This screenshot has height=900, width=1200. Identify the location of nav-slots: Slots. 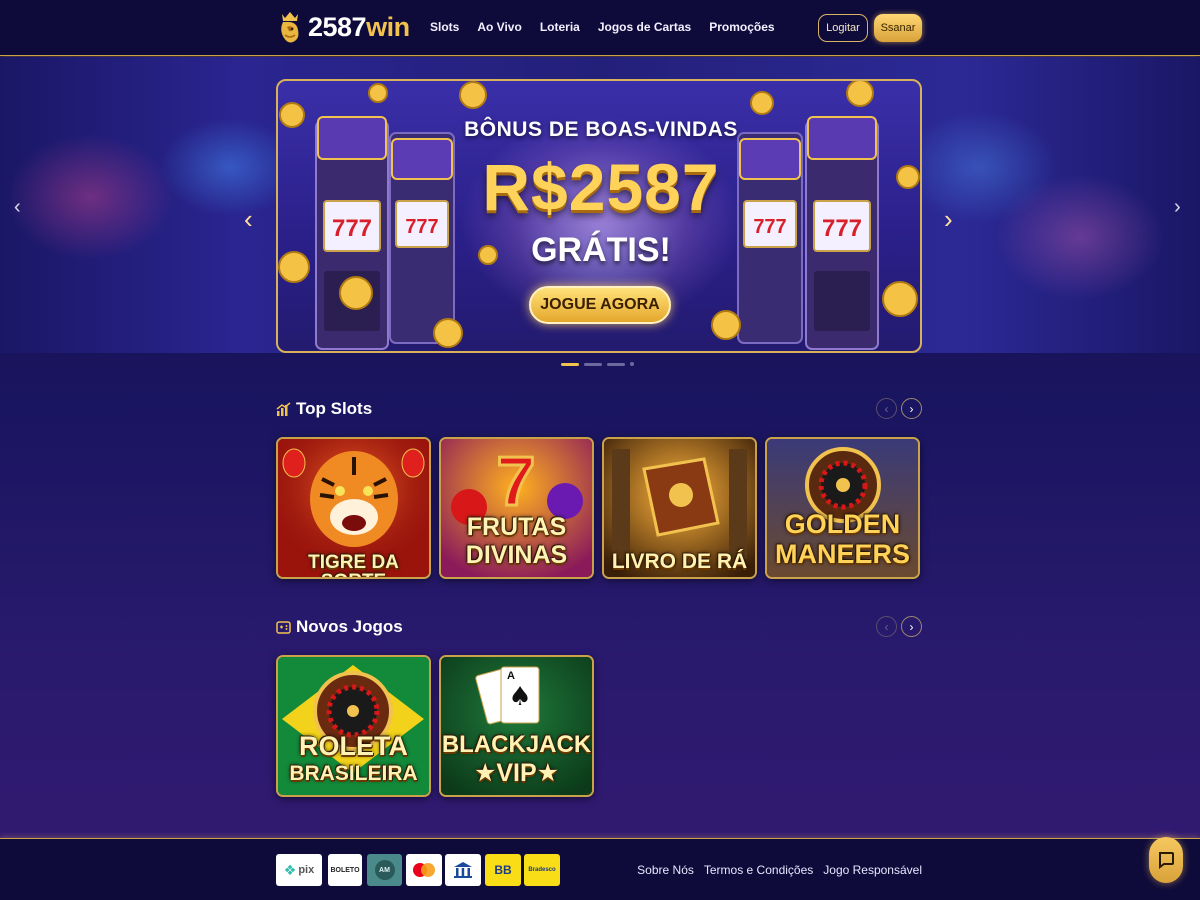
(444, 27).